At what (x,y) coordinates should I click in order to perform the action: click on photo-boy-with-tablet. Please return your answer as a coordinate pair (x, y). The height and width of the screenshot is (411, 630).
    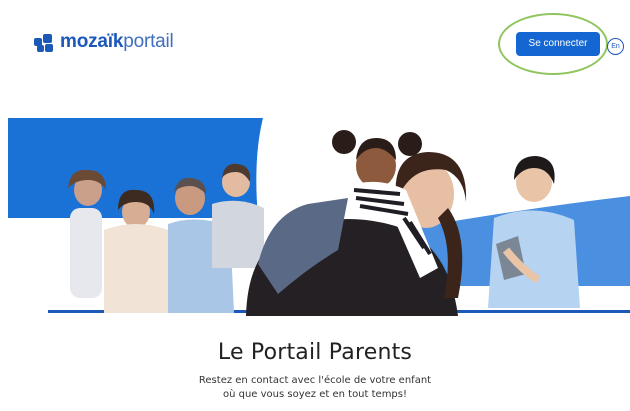
    Looking at the image, I should click on (534, 232).